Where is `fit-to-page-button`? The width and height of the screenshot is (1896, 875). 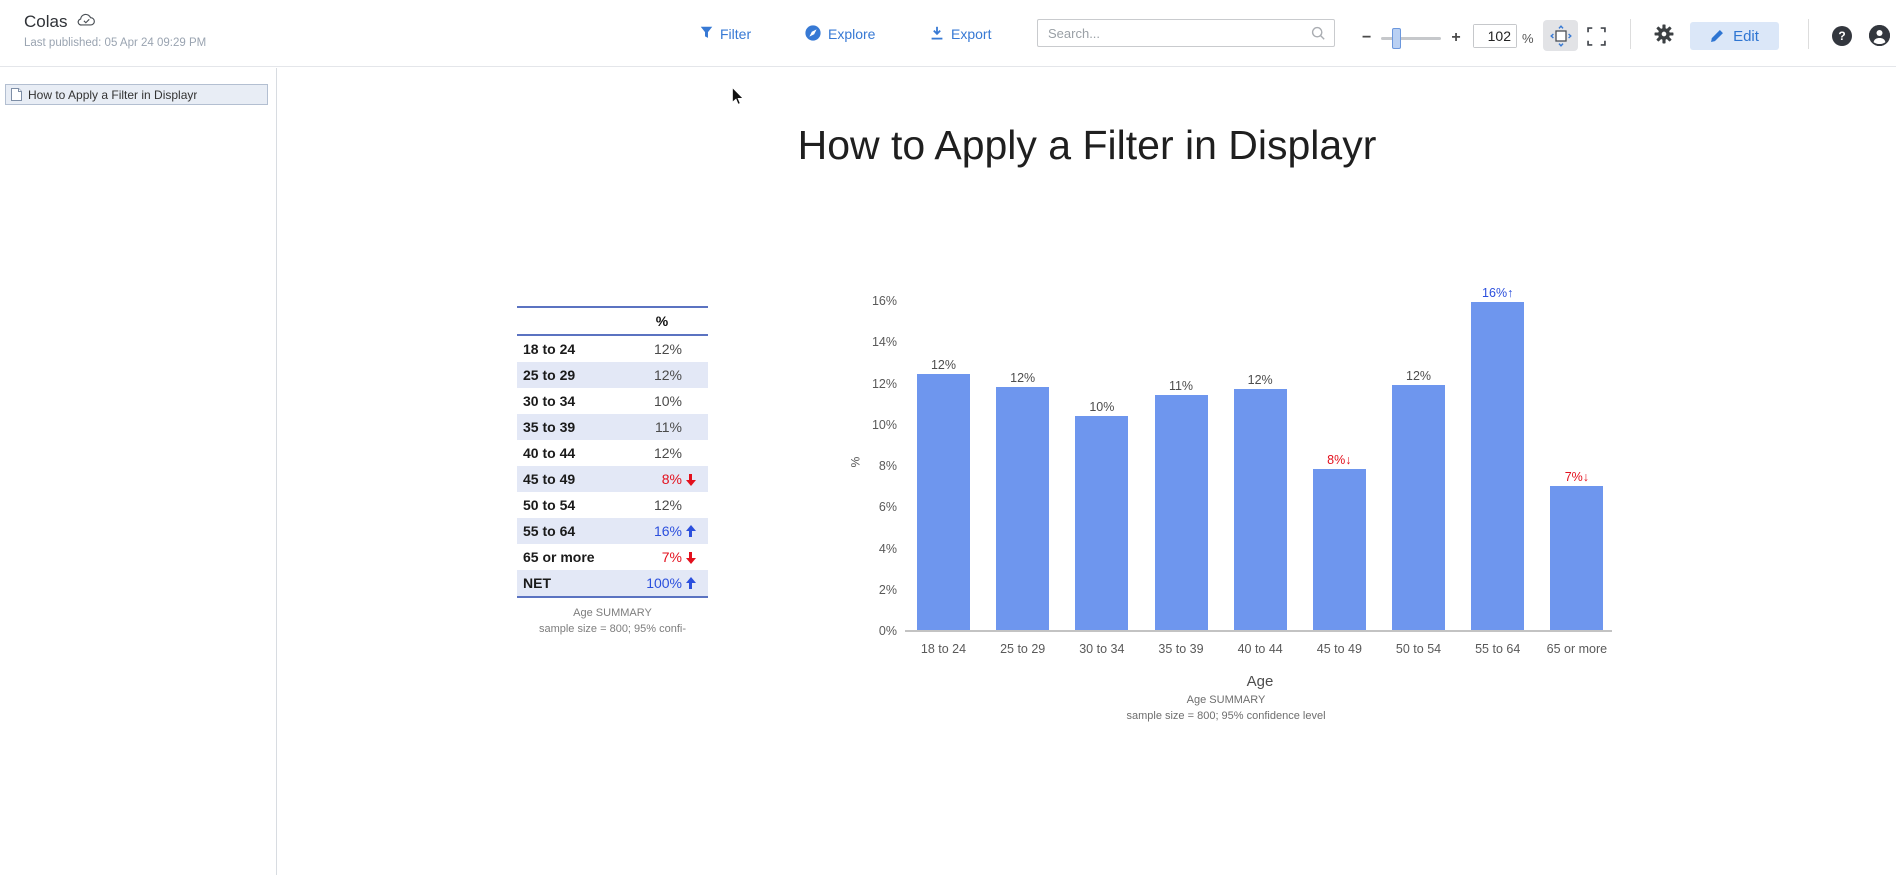
fit-to-page-button is located at coordinates (1560, 35).